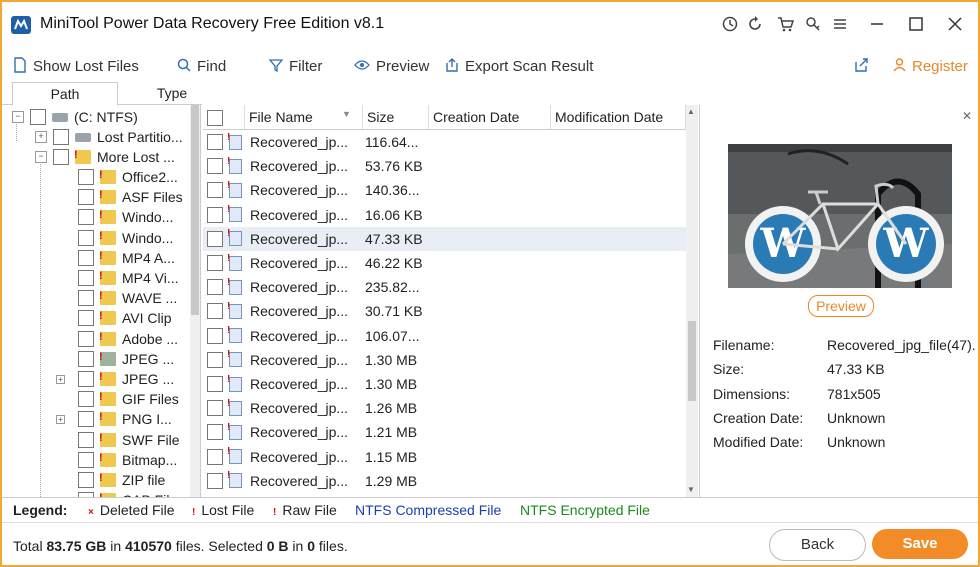  Describe the element at coordinates (930, 66) in the screenshot. I see `register-button: Register` at that location.